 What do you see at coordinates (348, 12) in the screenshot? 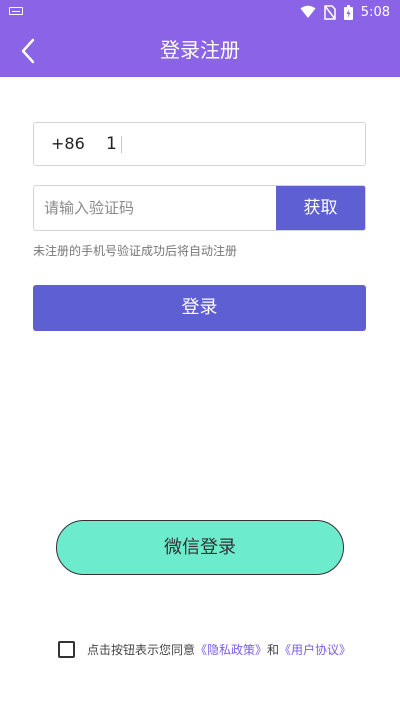
I see `battery-icon` at bounding box center [348, 12].